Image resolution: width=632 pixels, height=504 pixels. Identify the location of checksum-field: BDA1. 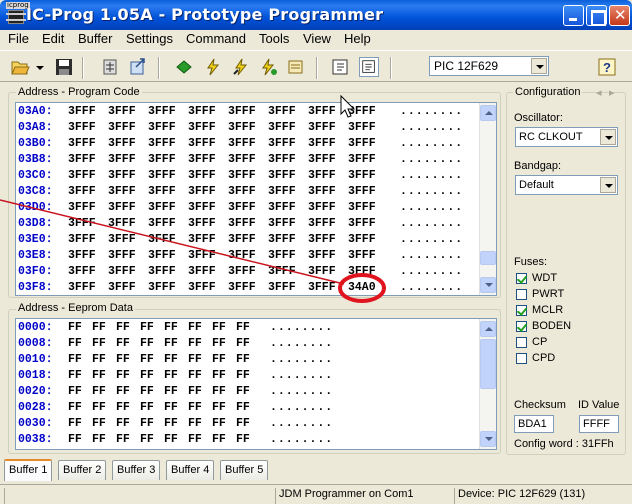
(534, 424).